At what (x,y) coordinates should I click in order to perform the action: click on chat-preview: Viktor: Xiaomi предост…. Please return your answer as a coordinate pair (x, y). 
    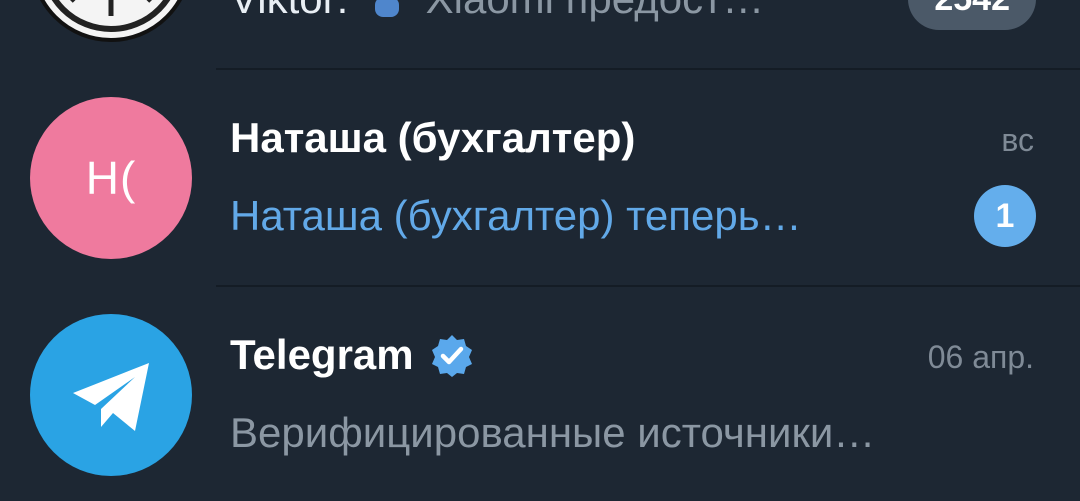
    Looking at the image, I should click on (497, 11).